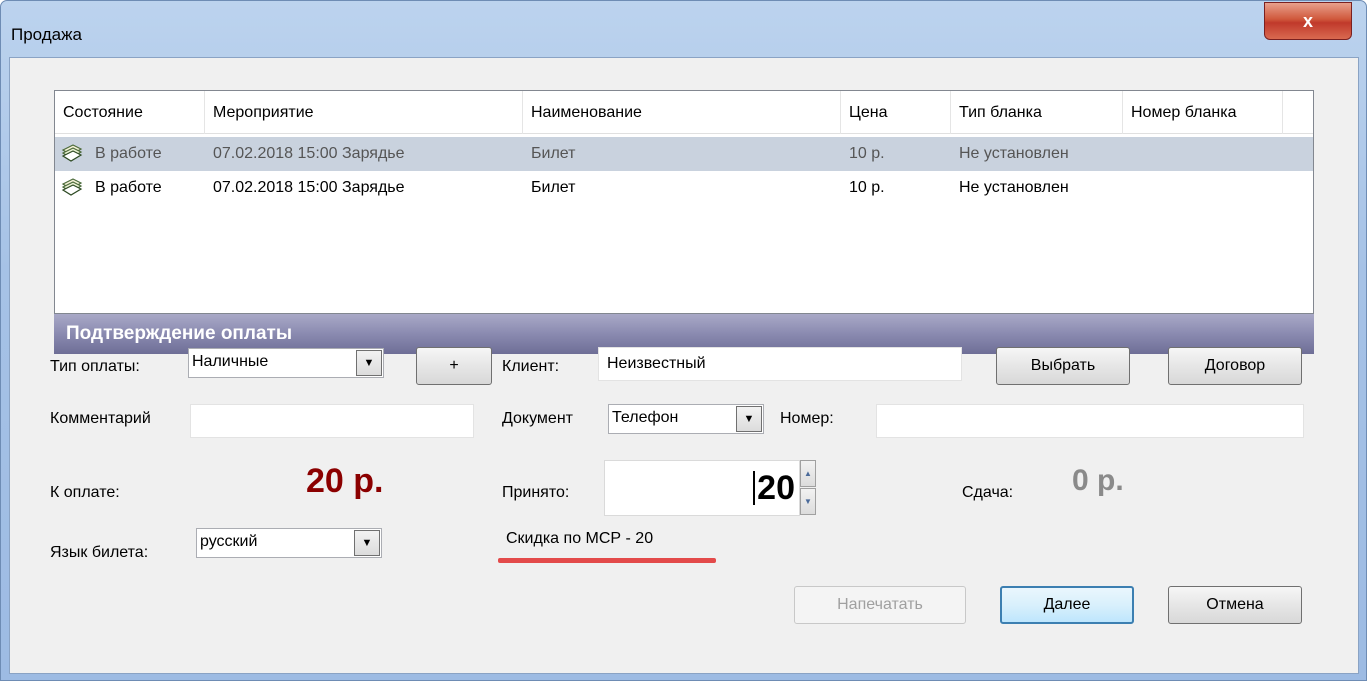 This screenshot has height=681, width=1367. What do you see at coordinates (1235, 366) in the screenshot?
I see `contract-button: Договор` at bounding box center [1235, 366].